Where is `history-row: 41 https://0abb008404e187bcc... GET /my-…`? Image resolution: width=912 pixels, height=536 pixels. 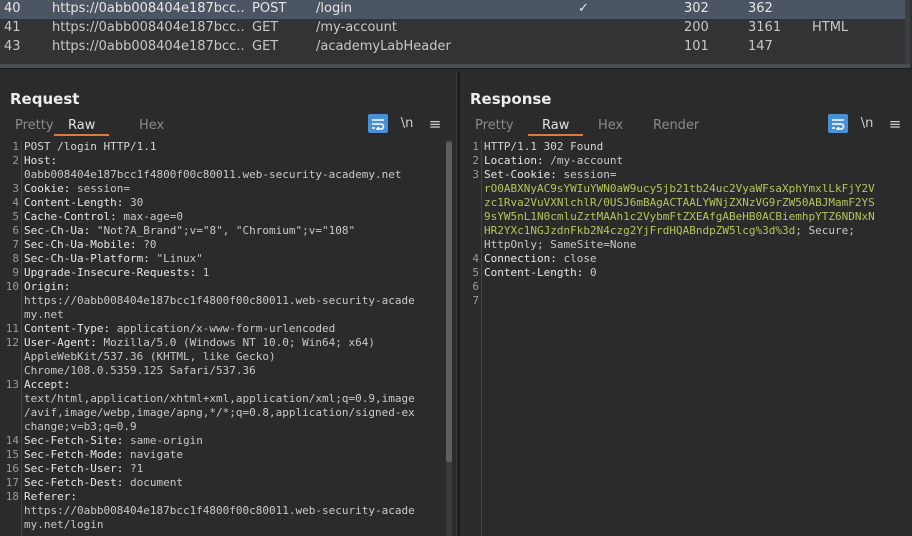 history-row: 41 https://0abb008404e187bcc... GET /my-… is located at coordinates (455, 28).